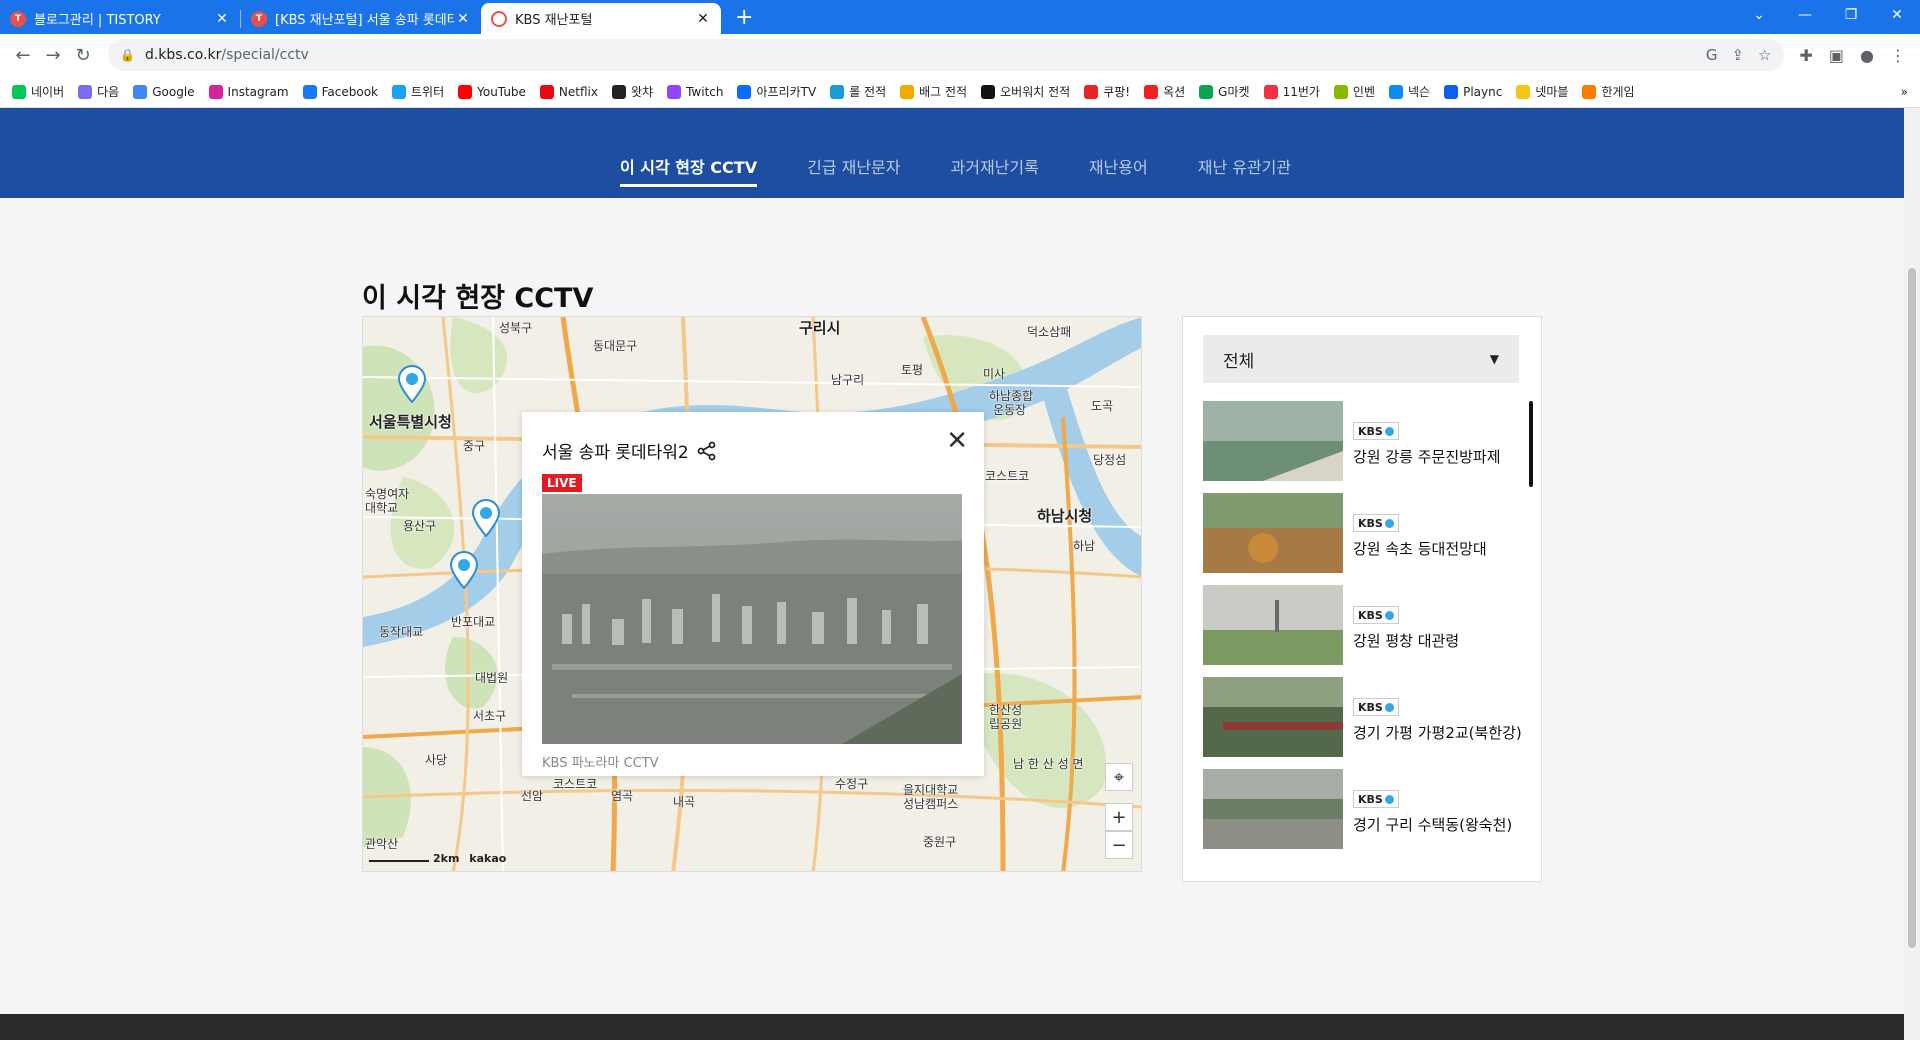  I want to click on bookmark-item: 쿠팡!, so click(1107, 91).